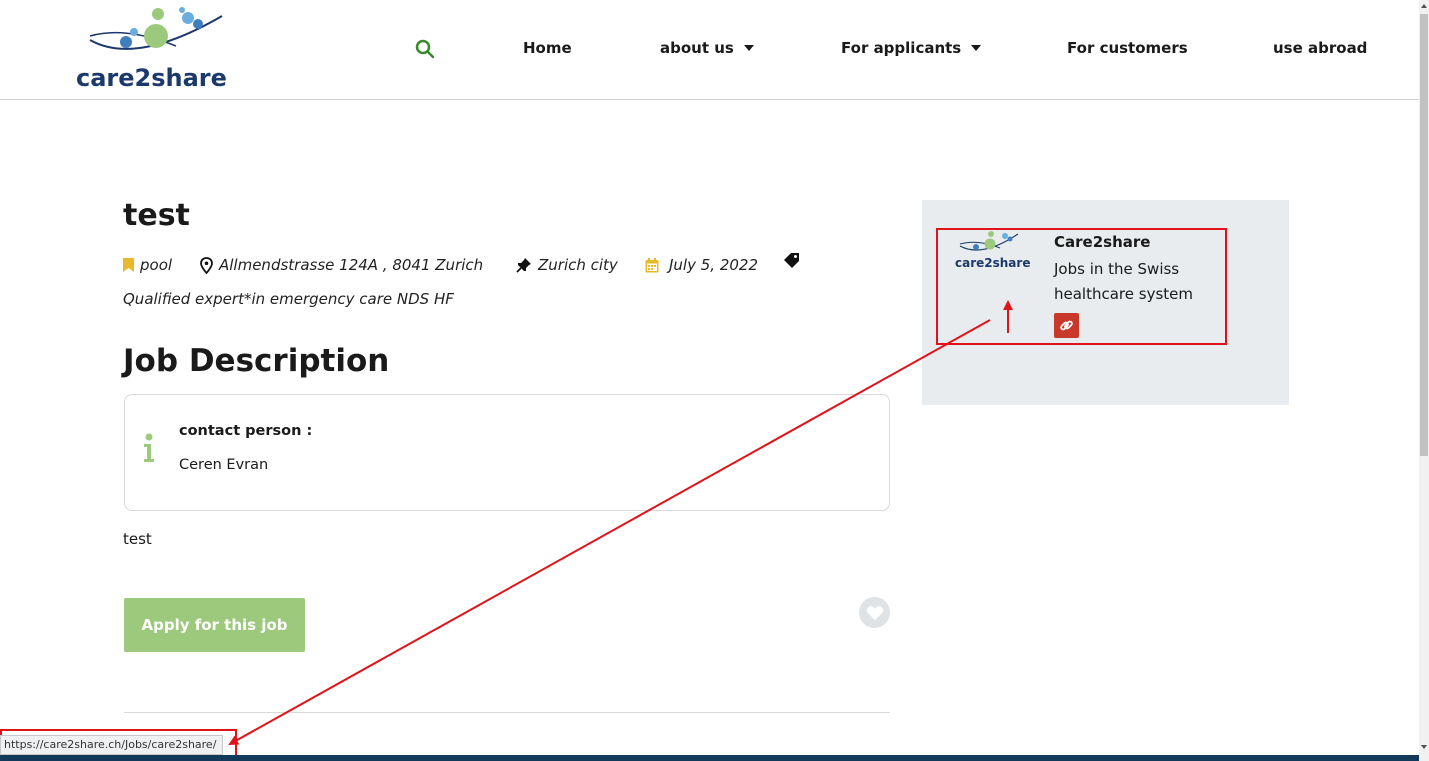 The width and height of the screenshot is (1429, 761). Describe the element at coordinates (425, 49) in the screenshot. I see `search-icon` at that location.